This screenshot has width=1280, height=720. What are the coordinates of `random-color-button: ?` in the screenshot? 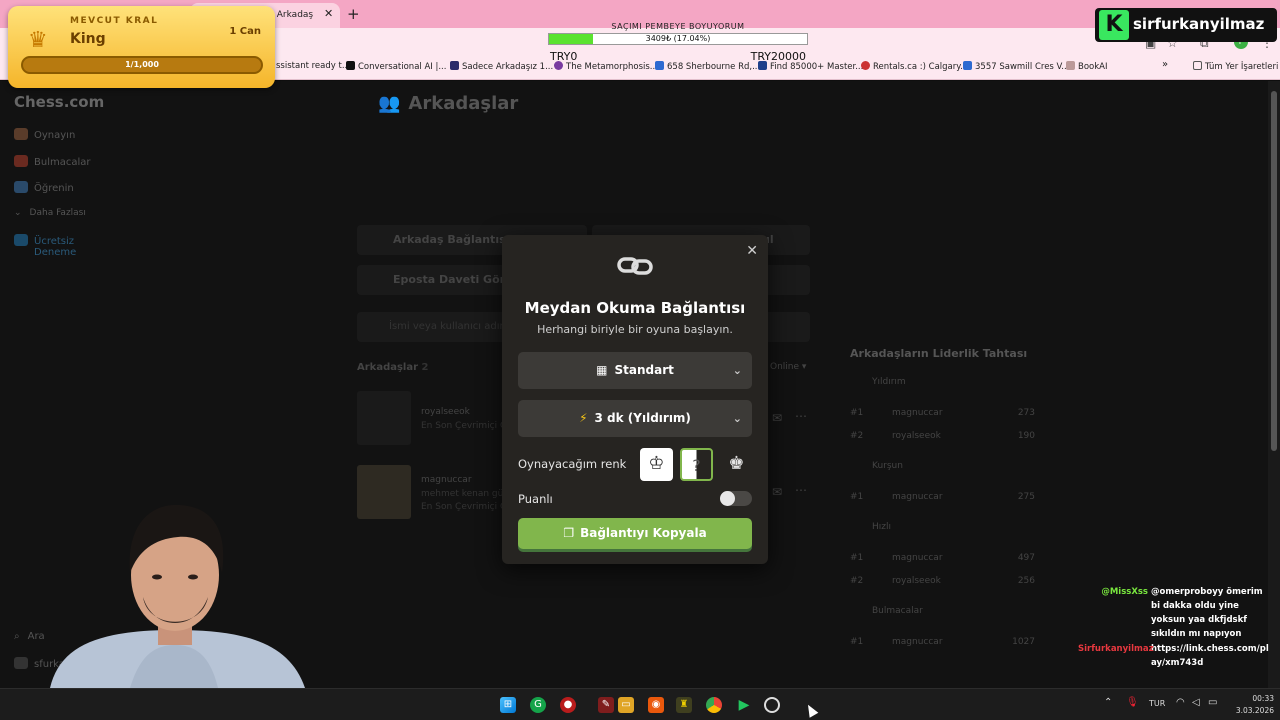 It's located at (696, 464).